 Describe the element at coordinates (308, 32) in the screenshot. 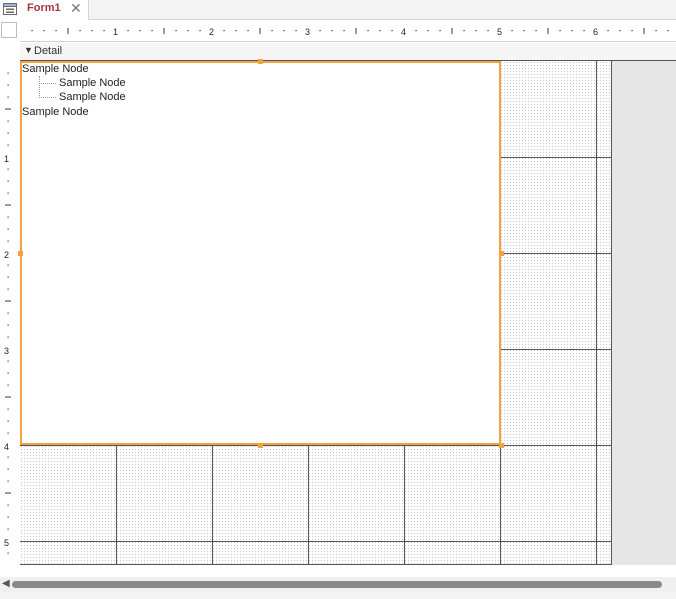

I see `ruler-number-3: 3` at that location.